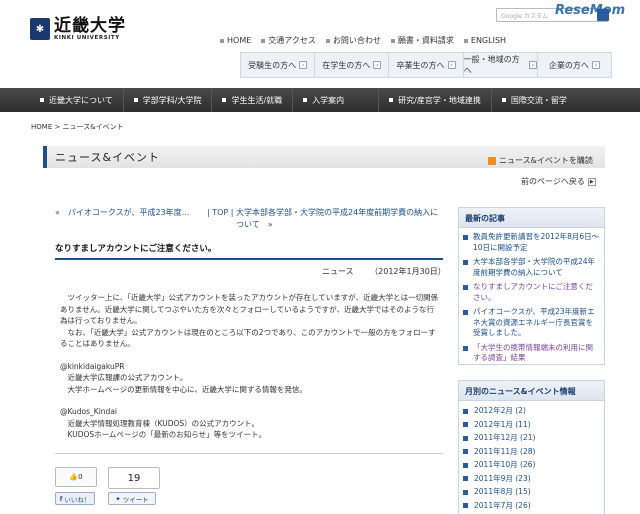  I want to click on account-desc: 近畿大学情報処理教育棟（KUDOS）の公式アカウント。, so click(159, 423).